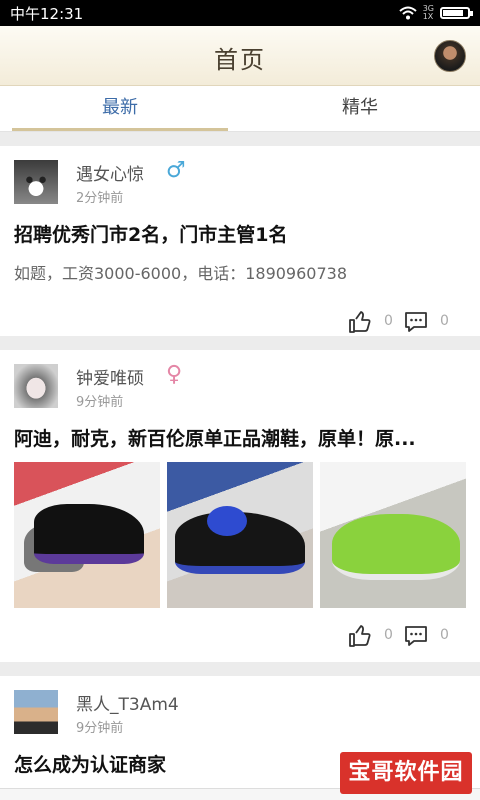 The image size is (480, 800). I want to click on male-icon: ♂, so click(176, 170).